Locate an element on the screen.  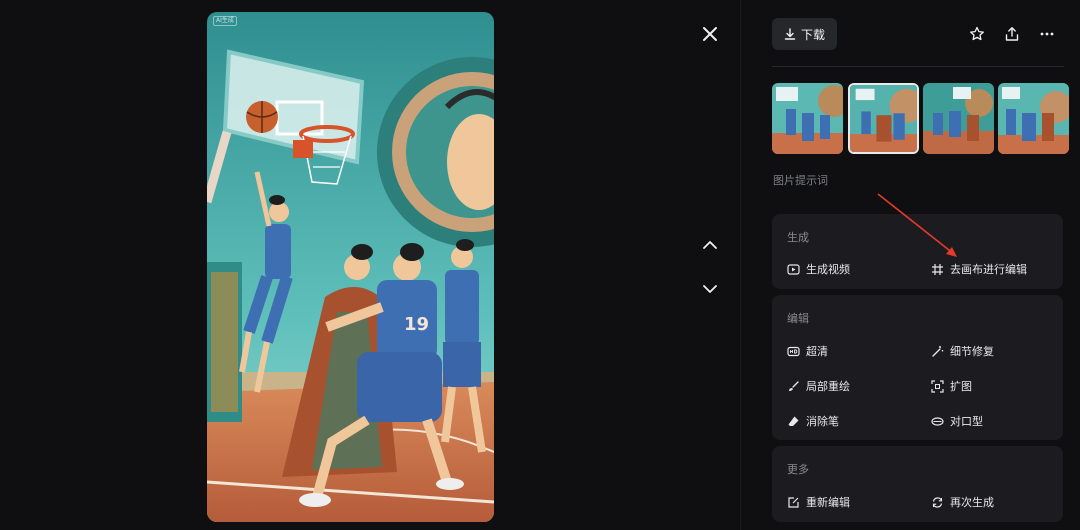
re-edit-button: 重新编辑 is located at coordinates (818, 502).